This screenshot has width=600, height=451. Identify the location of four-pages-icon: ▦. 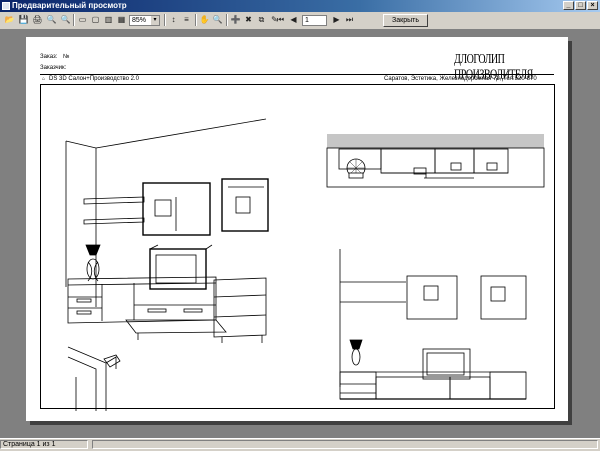
(121, 20).